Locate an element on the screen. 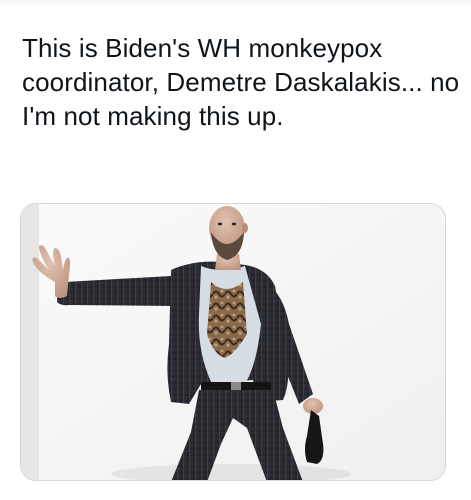 Image resolution: width=471 pixels, height=500 pixels. left-eye is located at coordinates (220, 224).